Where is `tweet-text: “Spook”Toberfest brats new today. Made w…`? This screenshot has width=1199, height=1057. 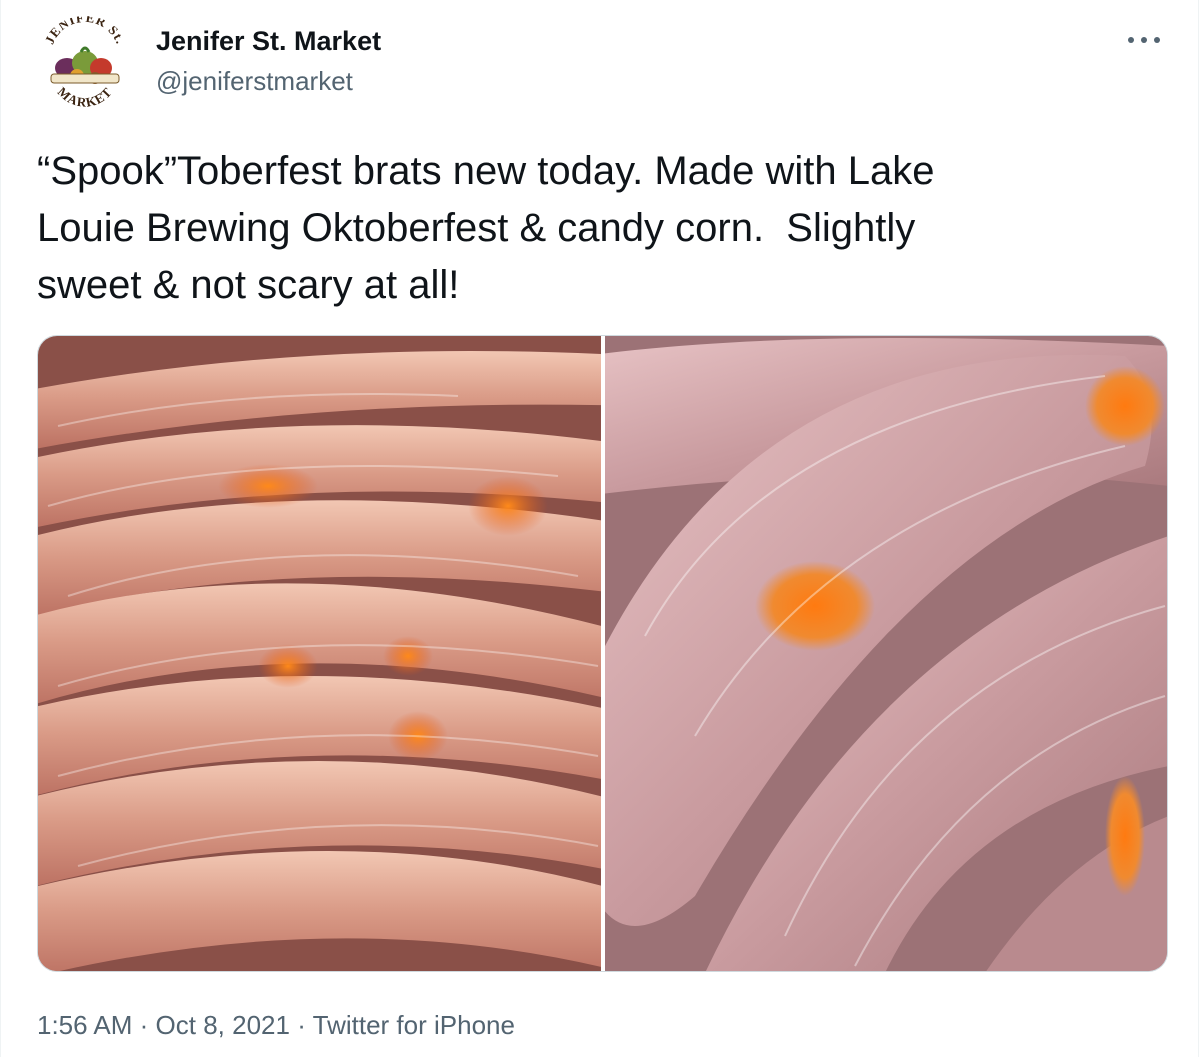
tweet-text: “Spook”Toberfest brats new today. Made w… is located at coordinates (486, 228).